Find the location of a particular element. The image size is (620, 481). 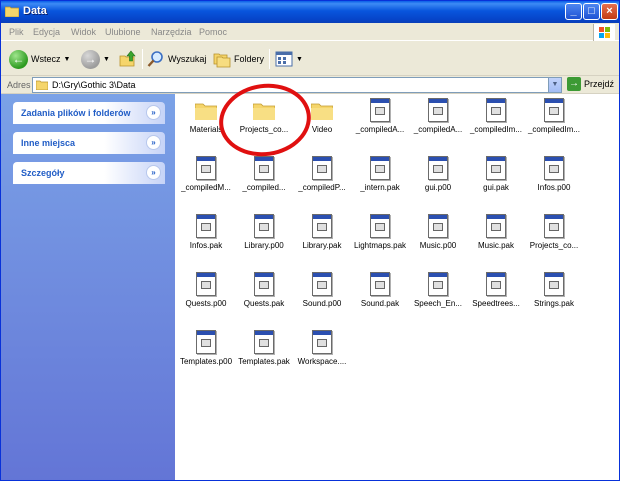

file-item: Sound.pak is located at coordinates (380, 296).